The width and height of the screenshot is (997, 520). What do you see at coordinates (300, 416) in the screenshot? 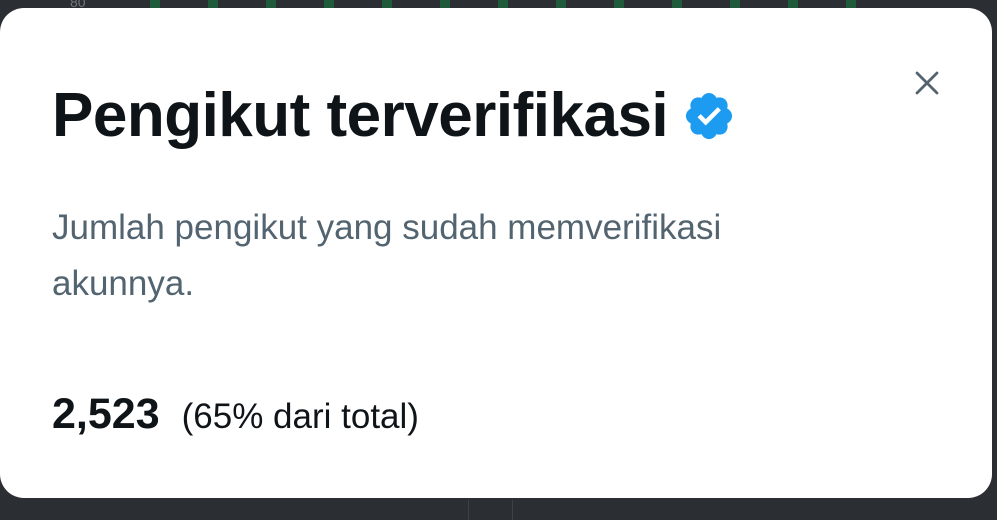
I see `percentage-of-total: (65% dari total)` at bounding box center [300, 416].